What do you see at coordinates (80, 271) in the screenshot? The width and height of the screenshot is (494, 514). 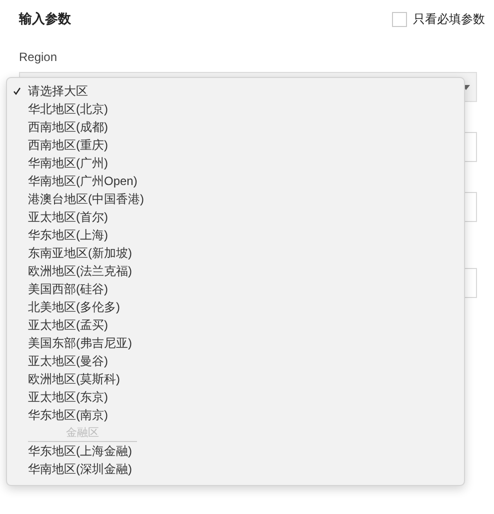 I see `option-label: 欧洲地区(法兰克福)` at bounding box center [80, 271].